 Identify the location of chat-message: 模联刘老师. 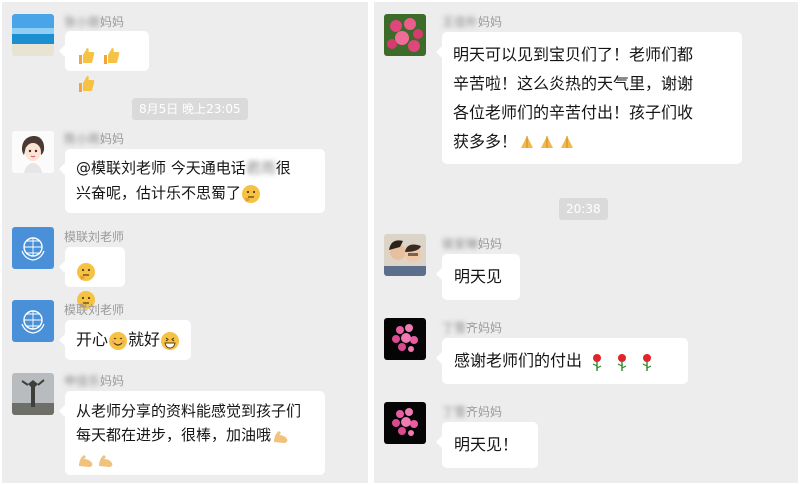
(185, 265).